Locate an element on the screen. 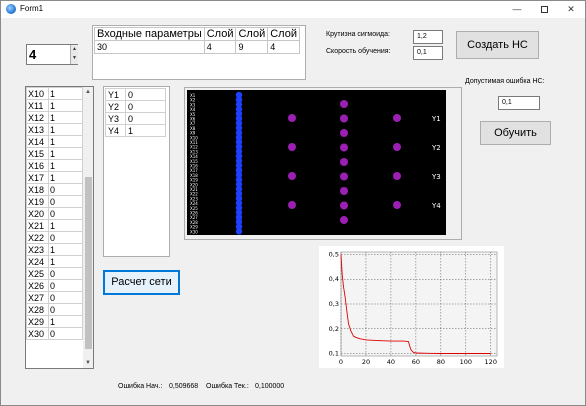 The height and width of the screenshot is (406, 586). stepper-down-icon: ▼ is located at coordinates (74, 58).